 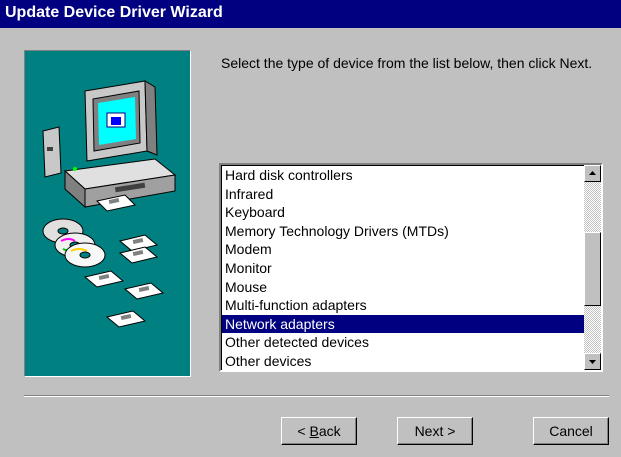 I want to click on list-item: Monitor, so click(x=403, y=268).